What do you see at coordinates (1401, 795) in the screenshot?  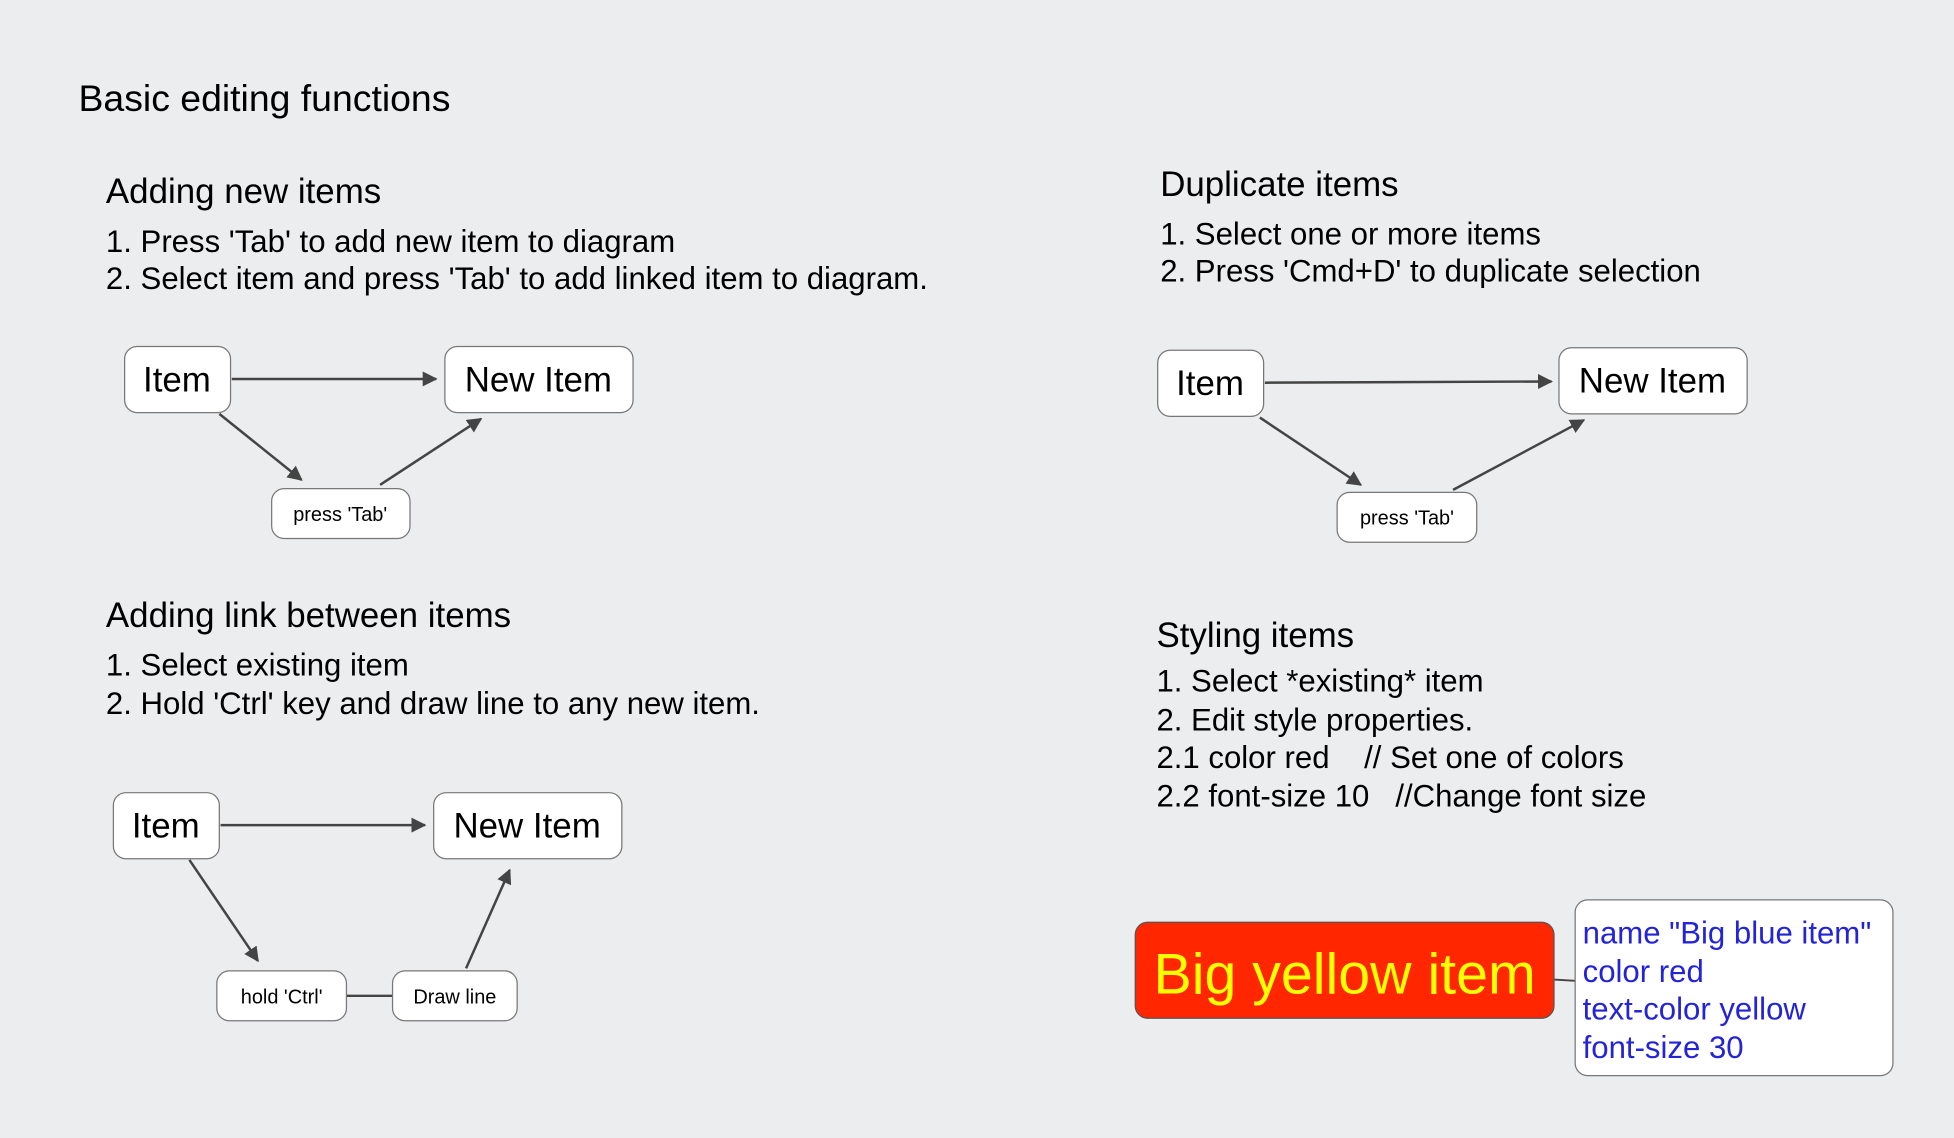 I see `instruction-line: 2.2 font-size 10 //Change font size` at bounding box center [1401, 795].